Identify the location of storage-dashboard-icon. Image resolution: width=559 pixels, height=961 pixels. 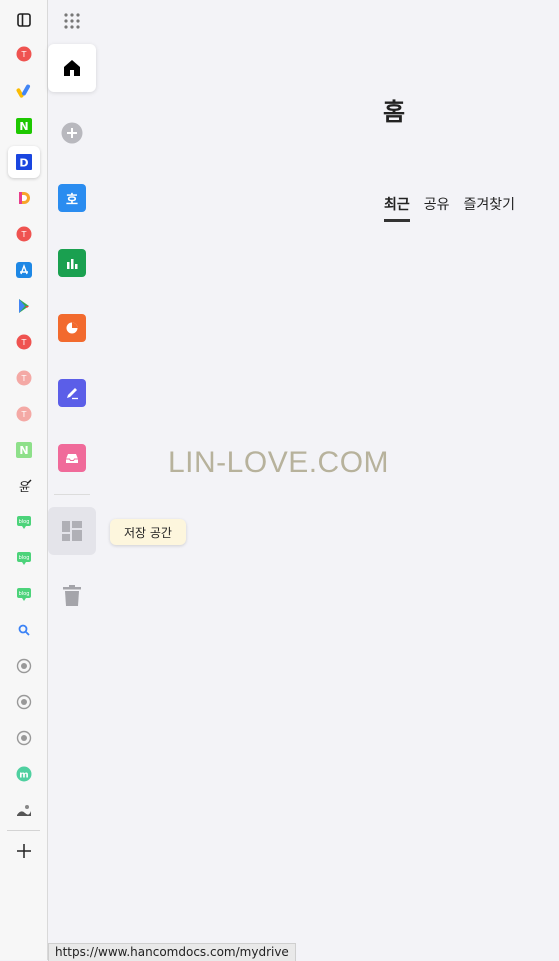
(72, 531).